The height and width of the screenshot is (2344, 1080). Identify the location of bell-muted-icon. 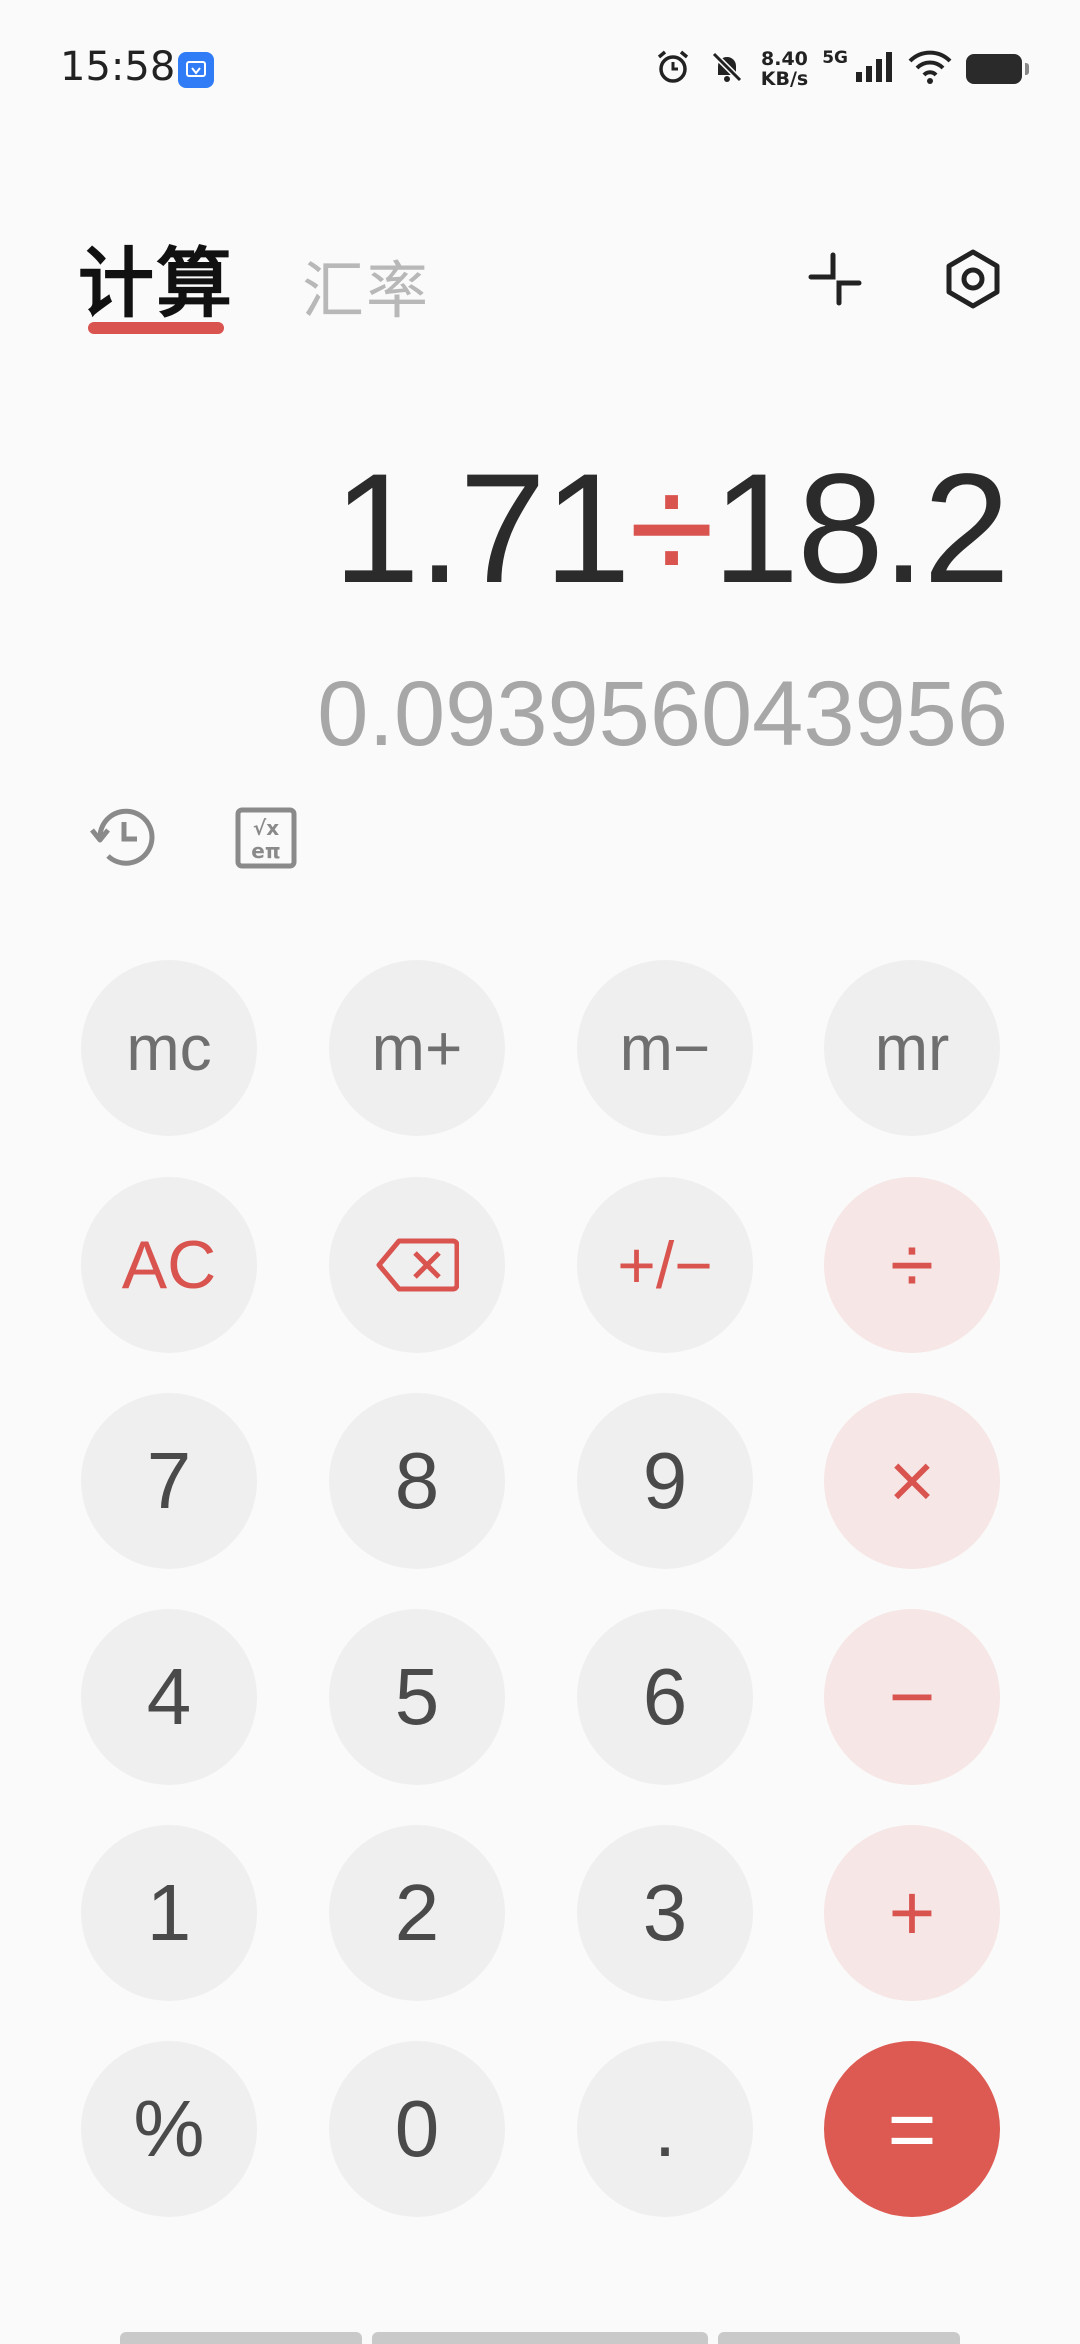
(727, 69).